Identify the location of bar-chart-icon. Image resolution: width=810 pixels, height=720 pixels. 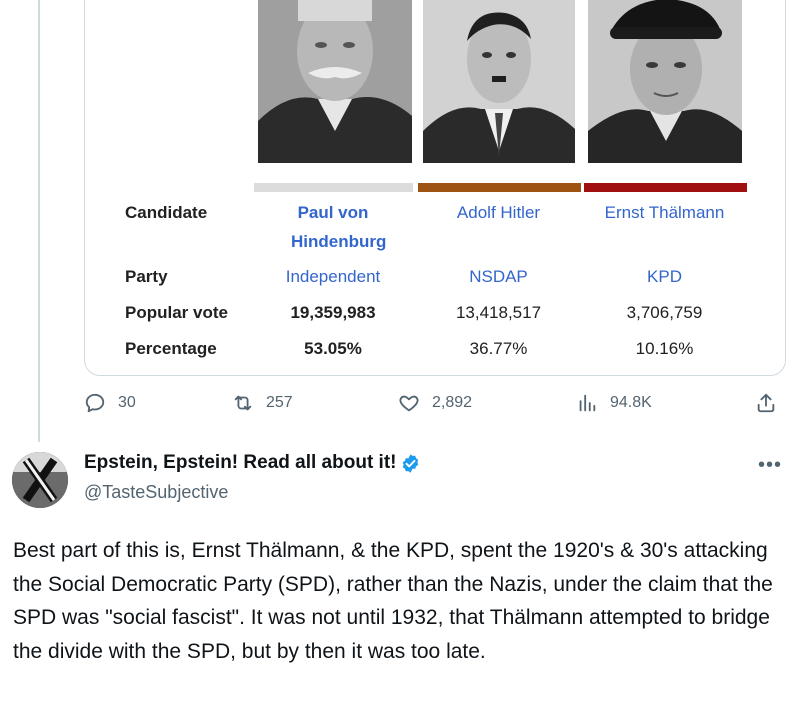
(587, 403).